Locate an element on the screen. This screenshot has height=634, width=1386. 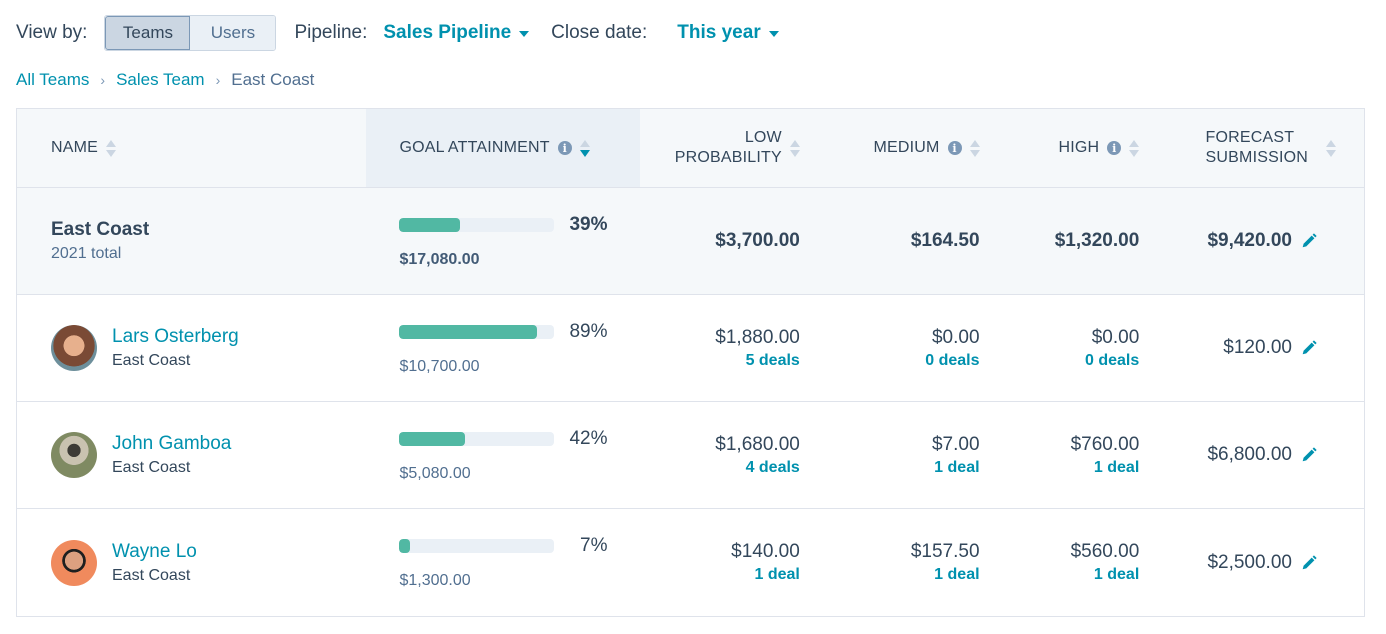
breadcrumb: All Teams › Sales Team › East Coast is located at coordinates (165, 80).